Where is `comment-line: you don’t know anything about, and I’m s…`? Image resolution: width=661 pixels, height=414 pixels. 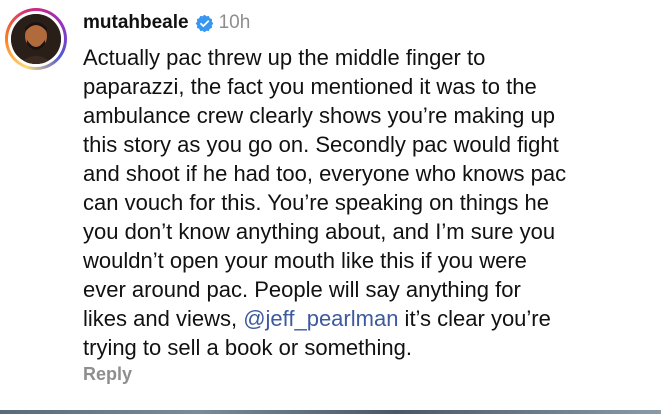
comment-line: you don’t know anything about, and I’m s… is located at coordinates (319, 231).